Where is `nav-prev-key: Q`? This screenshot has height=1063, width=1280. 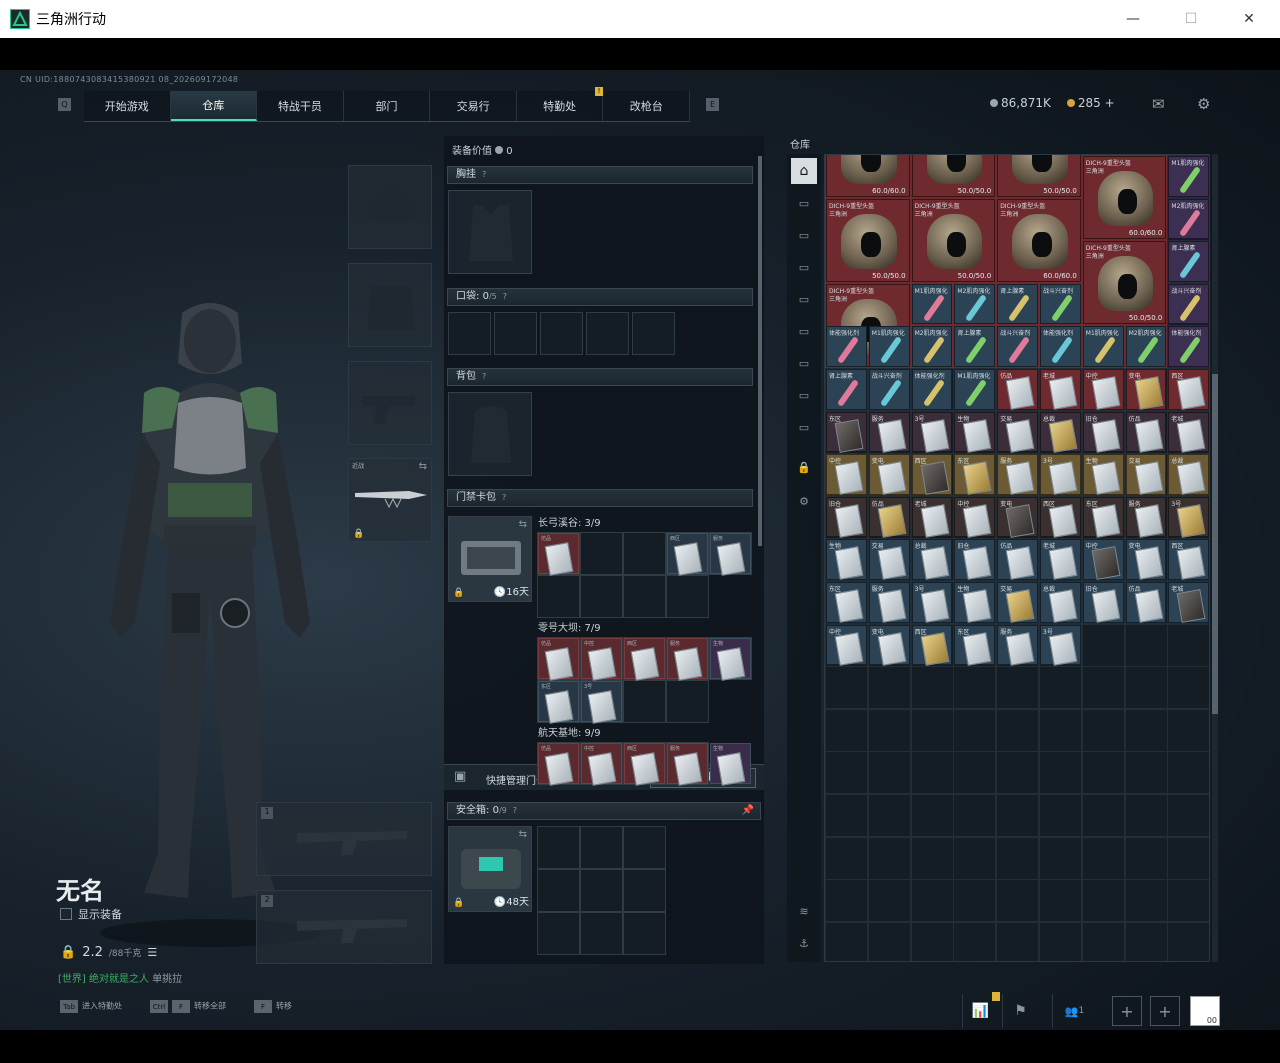
nav-prev-key: Q is located at coordinates (64, 104).